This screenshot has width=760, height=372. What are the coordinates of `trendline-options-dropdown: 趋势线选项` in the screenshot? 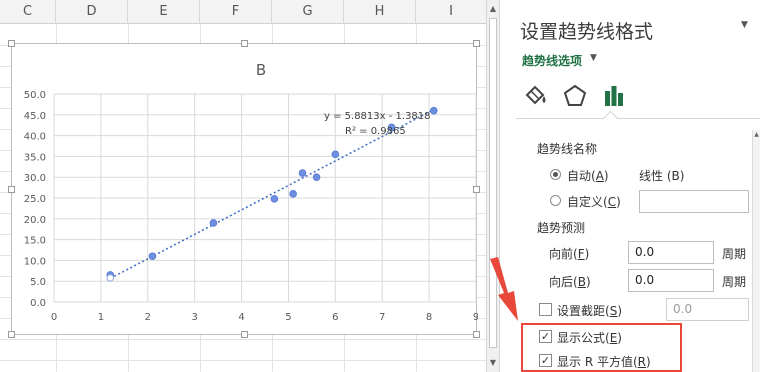 It's located at (552, 60).